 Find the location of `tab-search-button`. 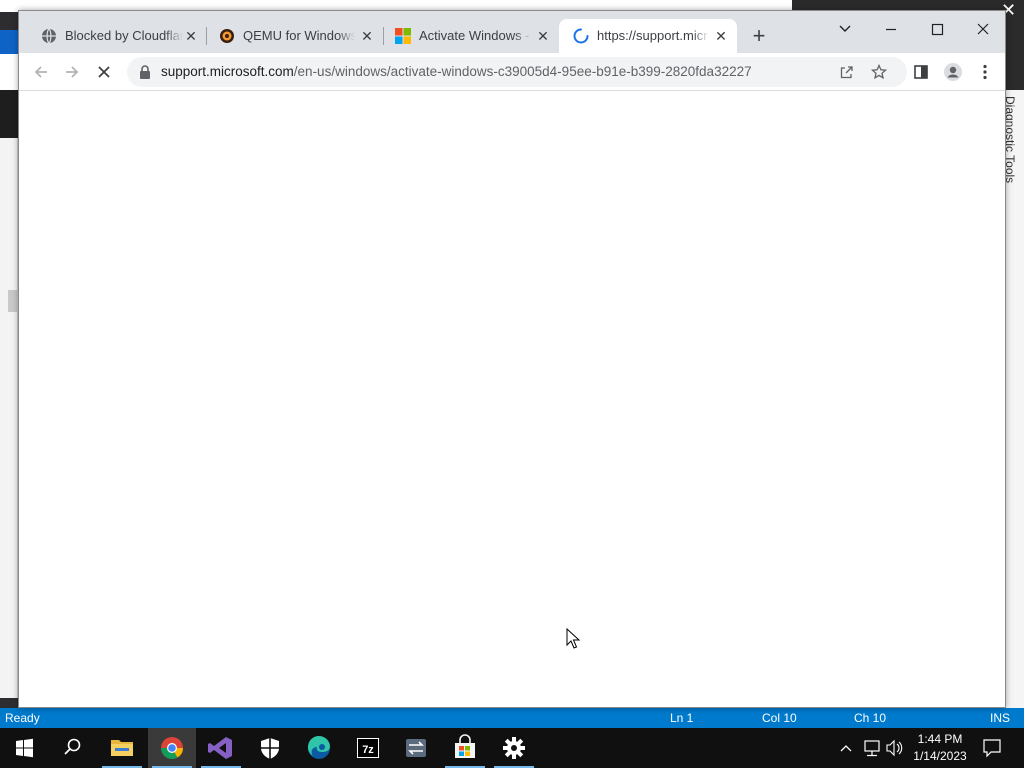

tab-search-button is located at coordinates (845, 30).